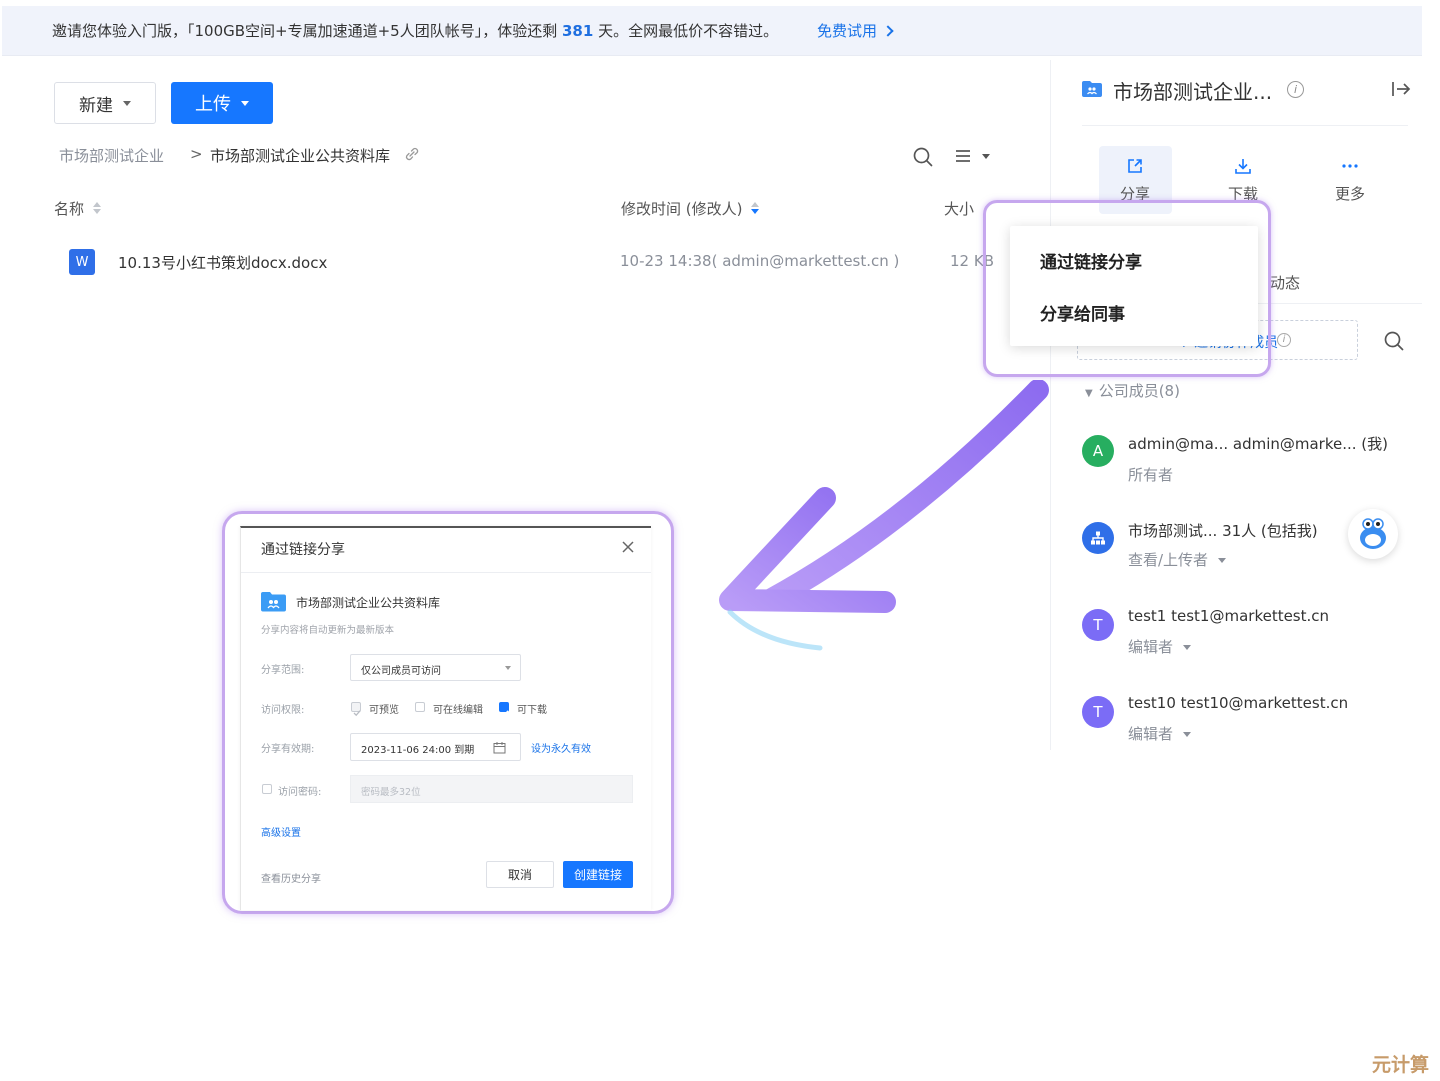 This screenshot has height=1081, width=1440. Describe the element at coordinates (1350, 166) in the screenshot. I see `more-icon` at that location.